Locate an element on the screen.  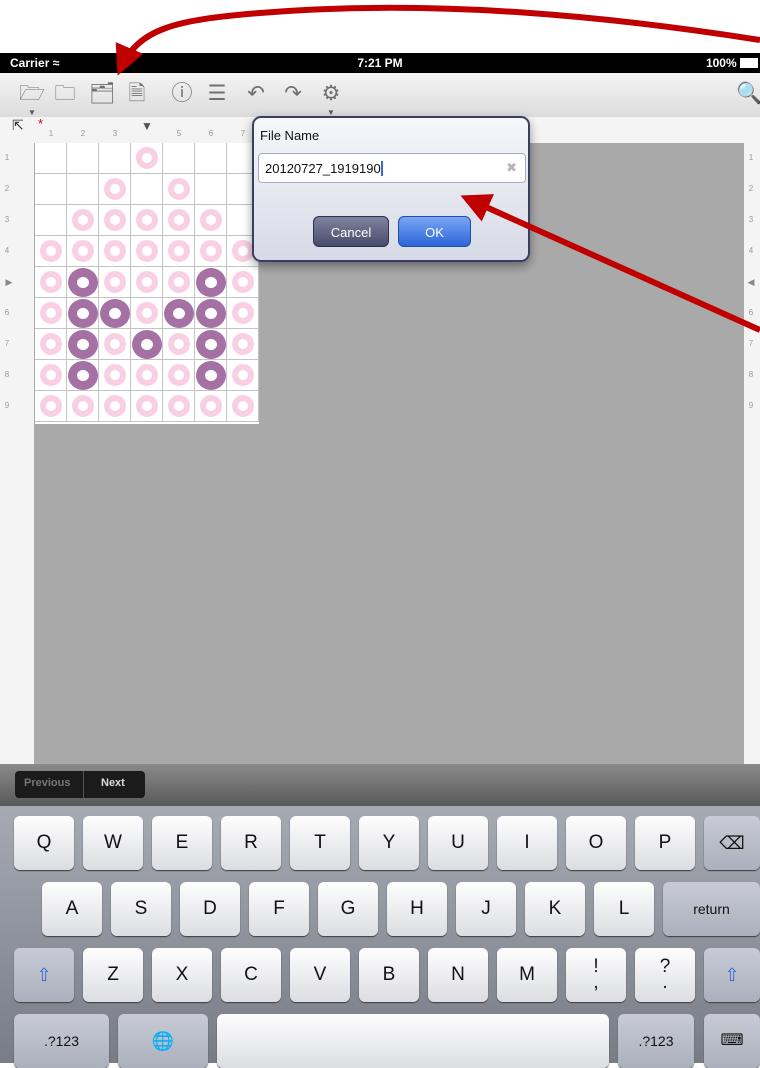
key-u: U is located at coordinates (458, 843).